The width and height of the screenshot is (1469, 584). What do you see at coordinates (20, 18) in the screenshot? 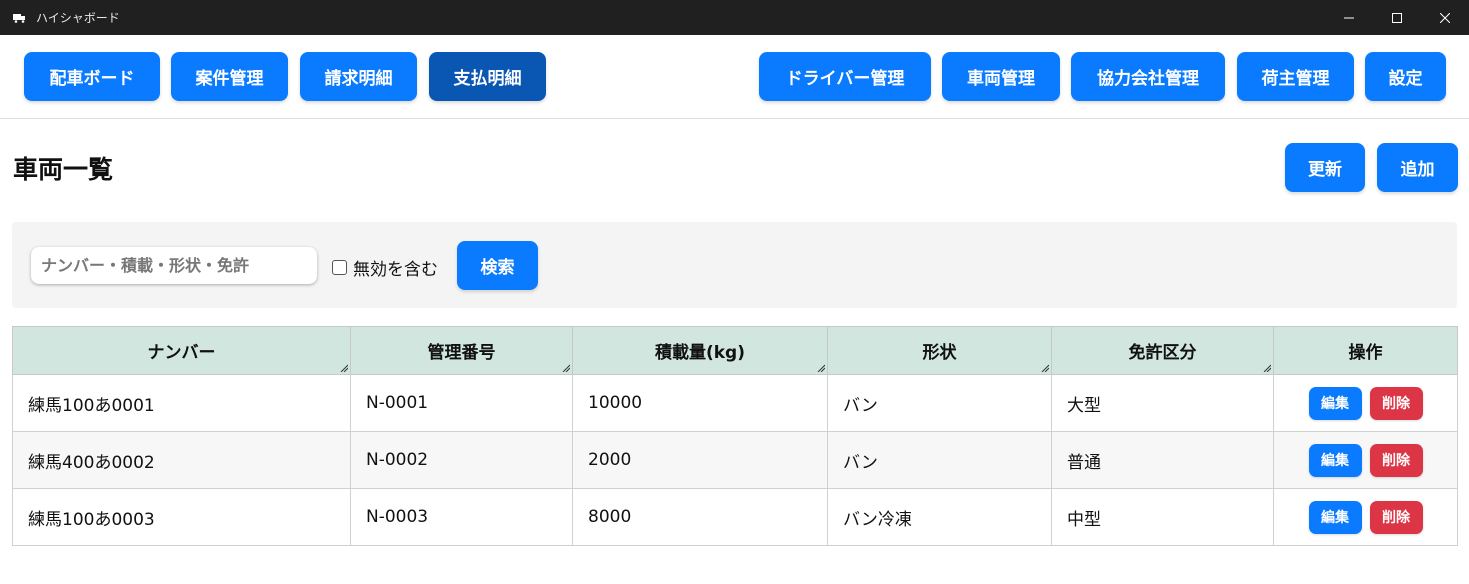
I see `truck-icon` at bounding box center [20, 18].